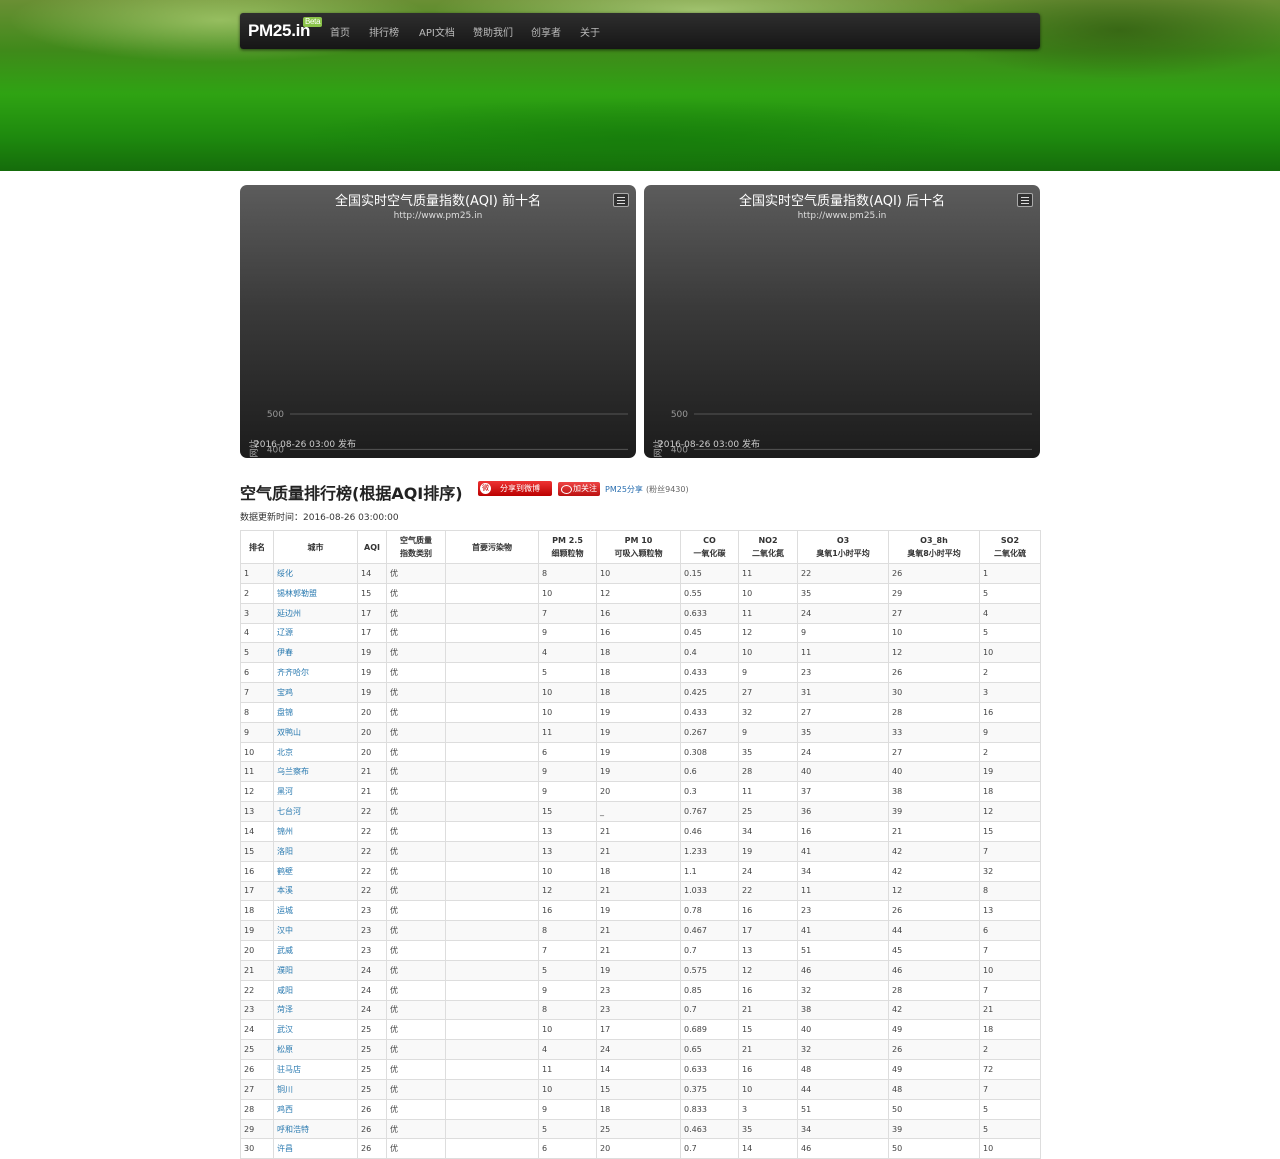  What do you see at coordinates (315, 1148) in the screenshot?
I see `city-link: 许昌` at bounding box center [315, 1148].